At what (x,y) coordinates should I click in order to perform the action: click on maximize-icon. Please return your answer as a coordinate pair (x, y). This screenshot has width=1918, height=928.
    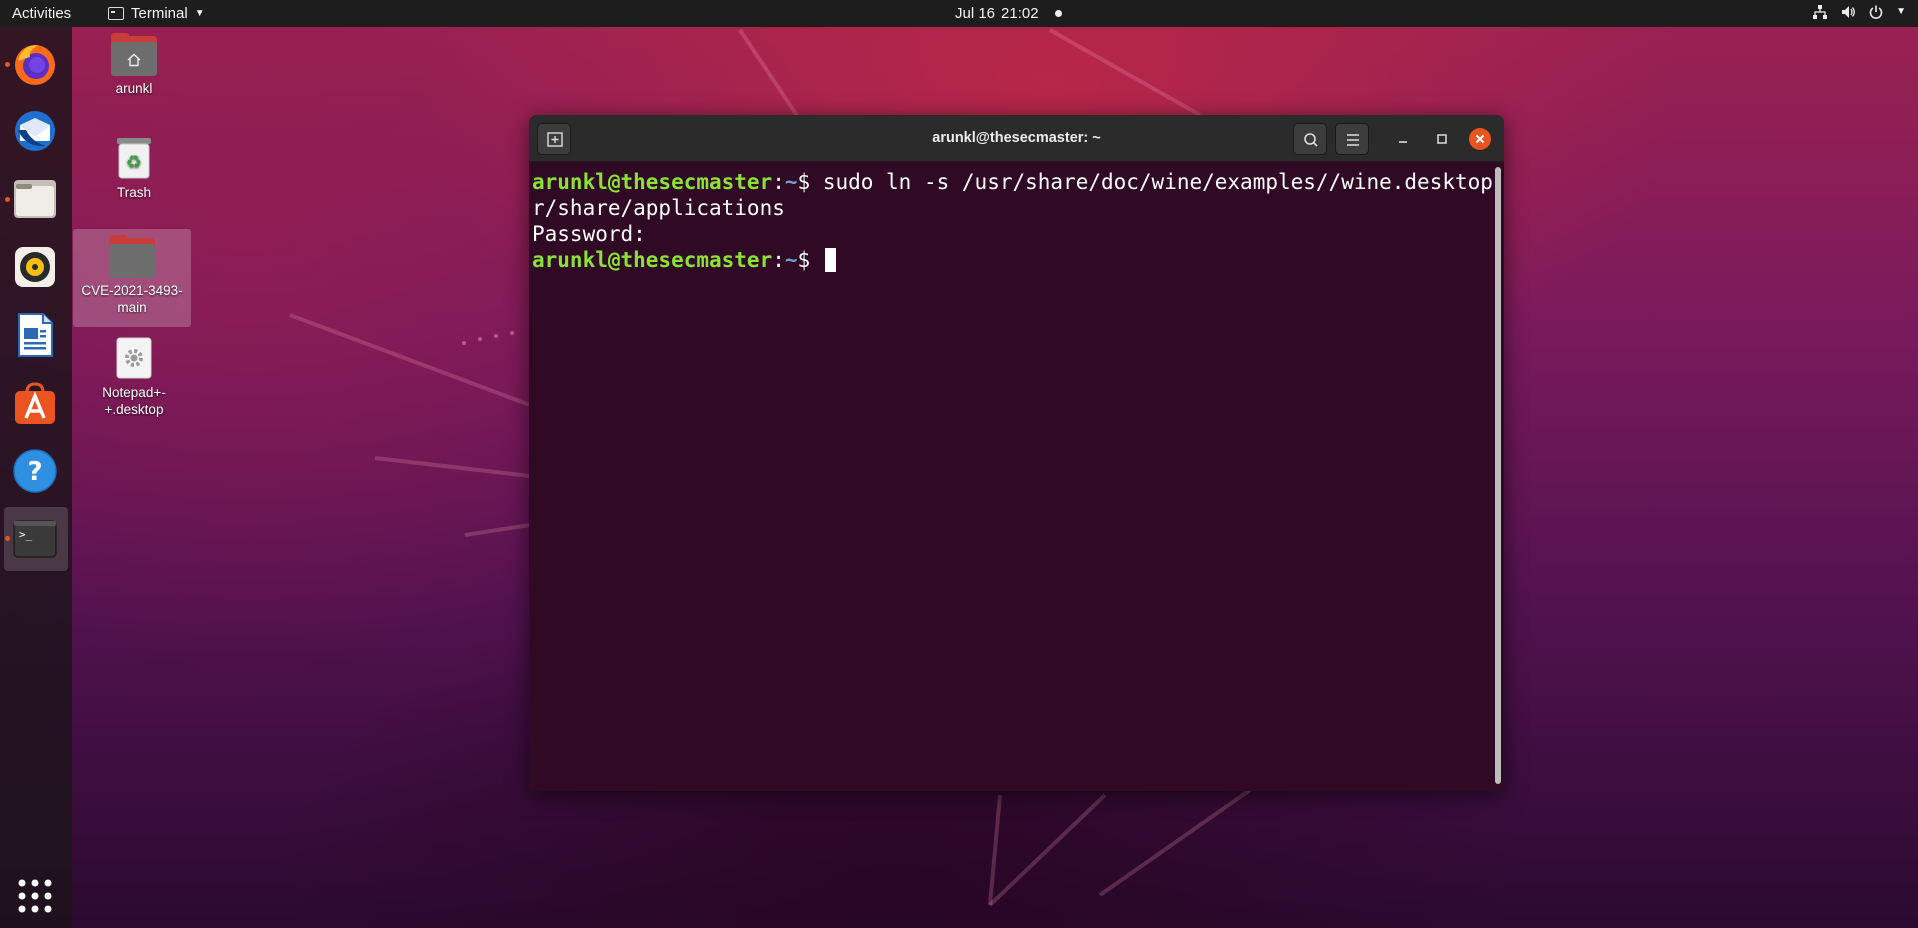
    Looking at the image, I should click on (1442, 139).